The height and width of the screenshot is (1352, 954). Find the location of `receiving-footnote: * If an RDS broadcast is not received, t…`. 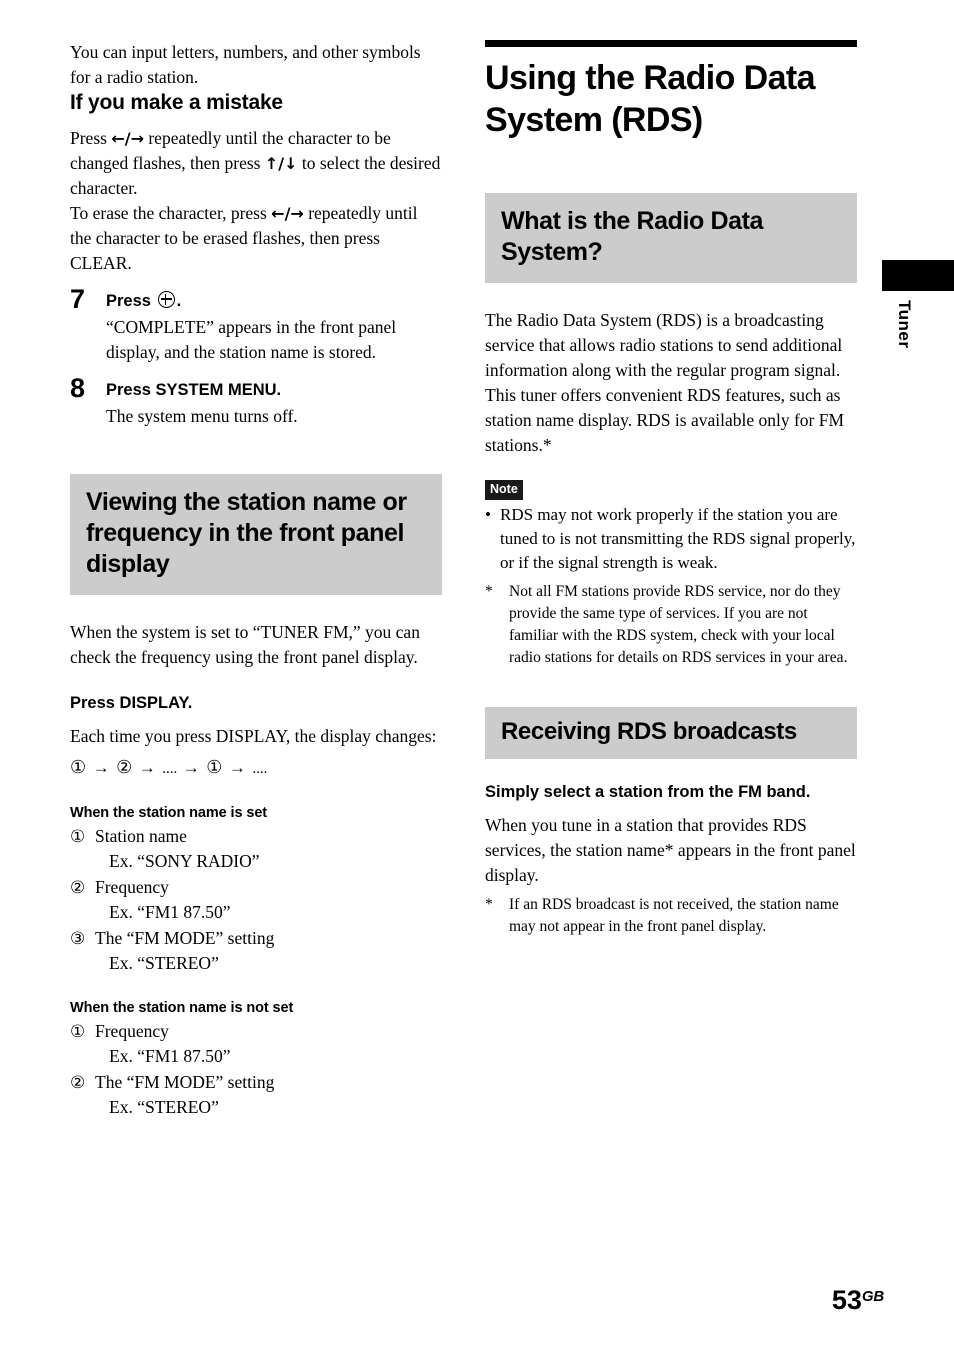

receiving-footnote: * If an RDS broadcast is not received, t… is located at coordinates (671, 916).